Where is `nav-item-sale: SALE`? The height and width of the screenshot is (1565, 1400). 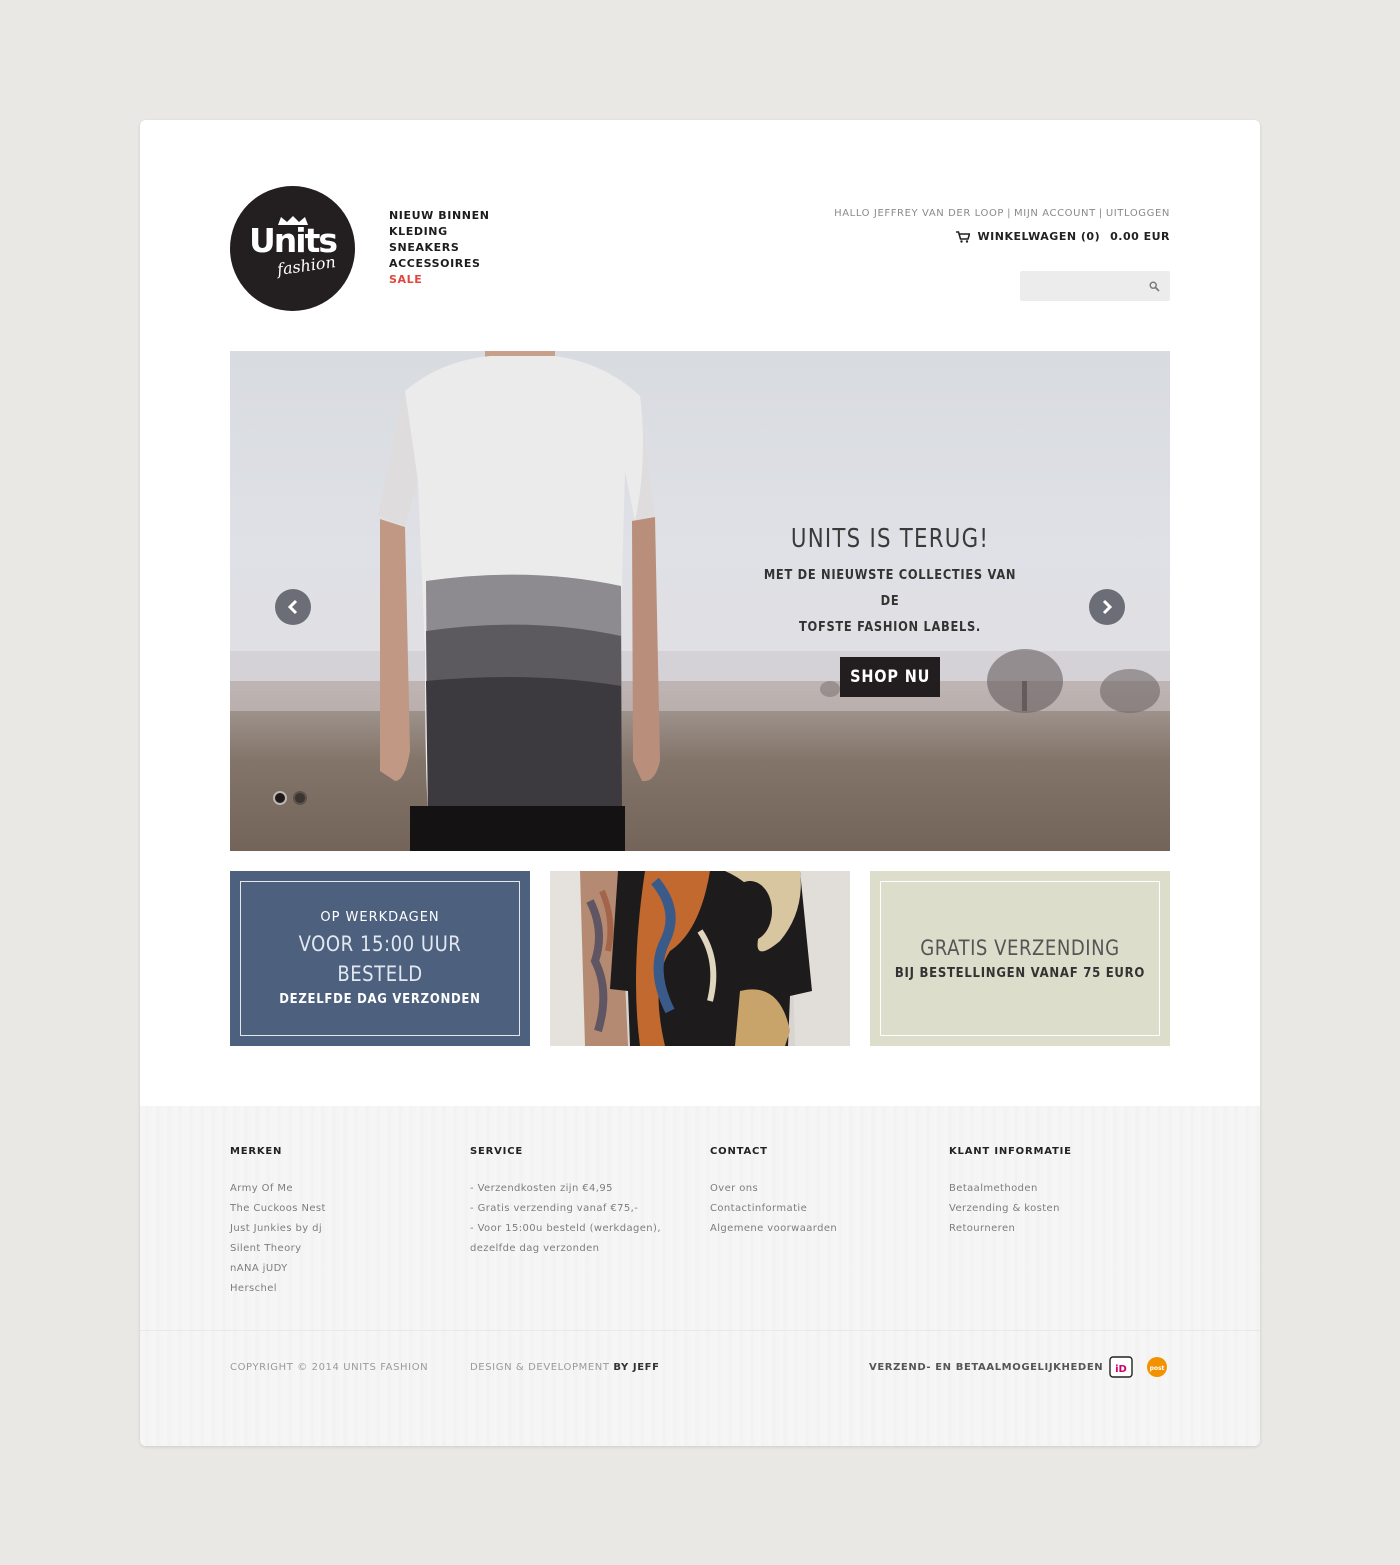
nav-item-sale: SALE is located at coordinates (439, 280).